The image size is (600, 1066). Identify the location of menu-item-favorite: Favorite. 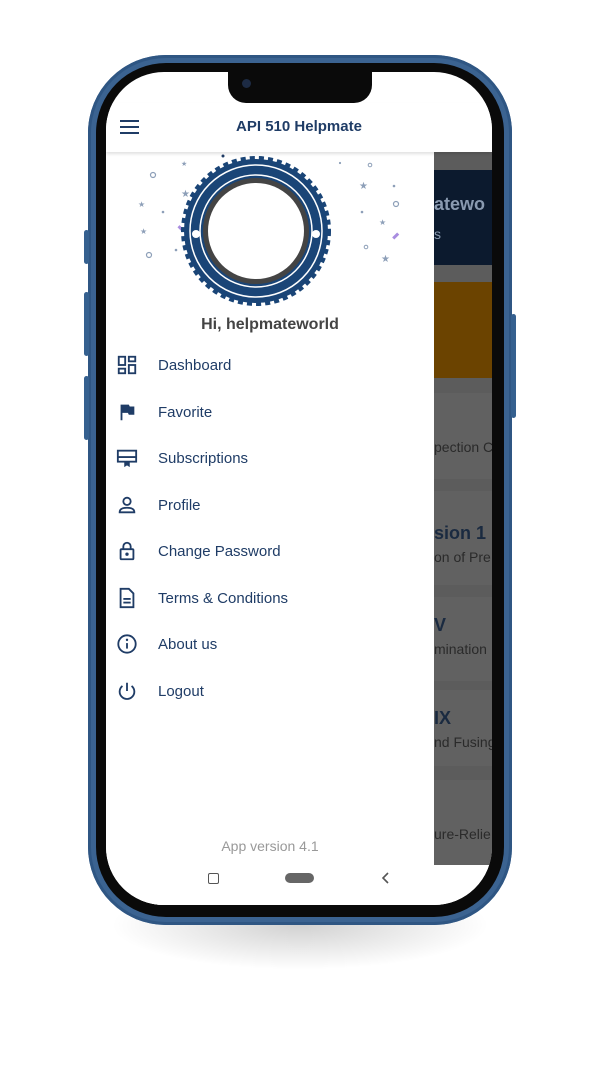
(266, 412).